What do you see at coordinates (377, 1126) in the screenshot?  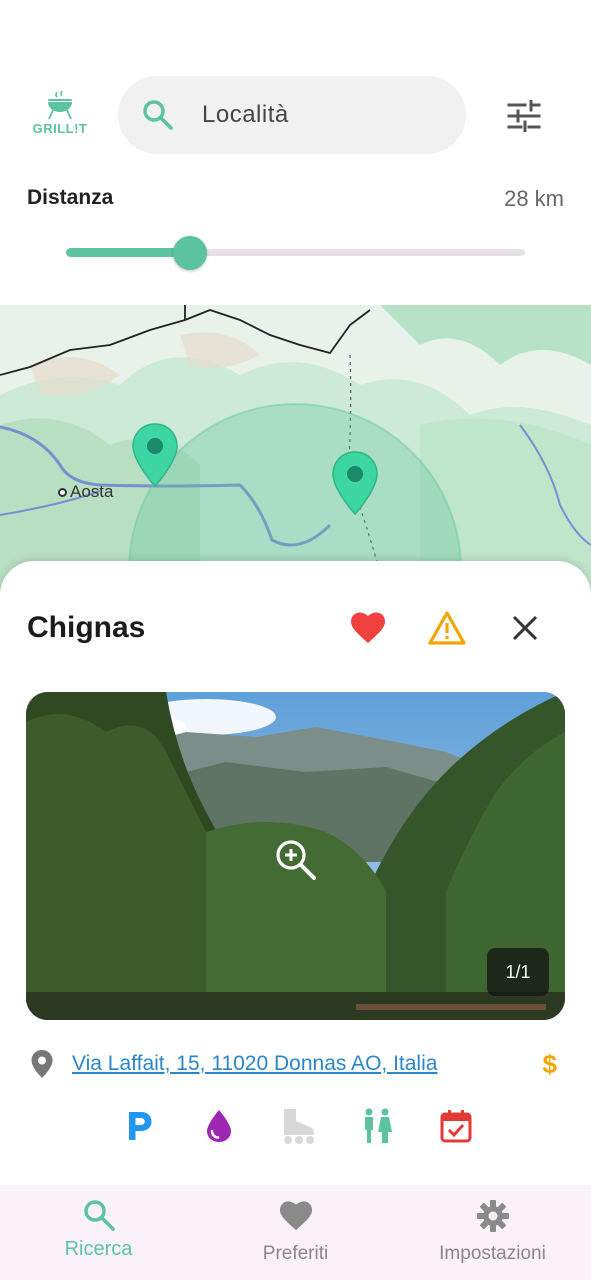 I see `restroom-icon` at bounding box center [377, 1126].